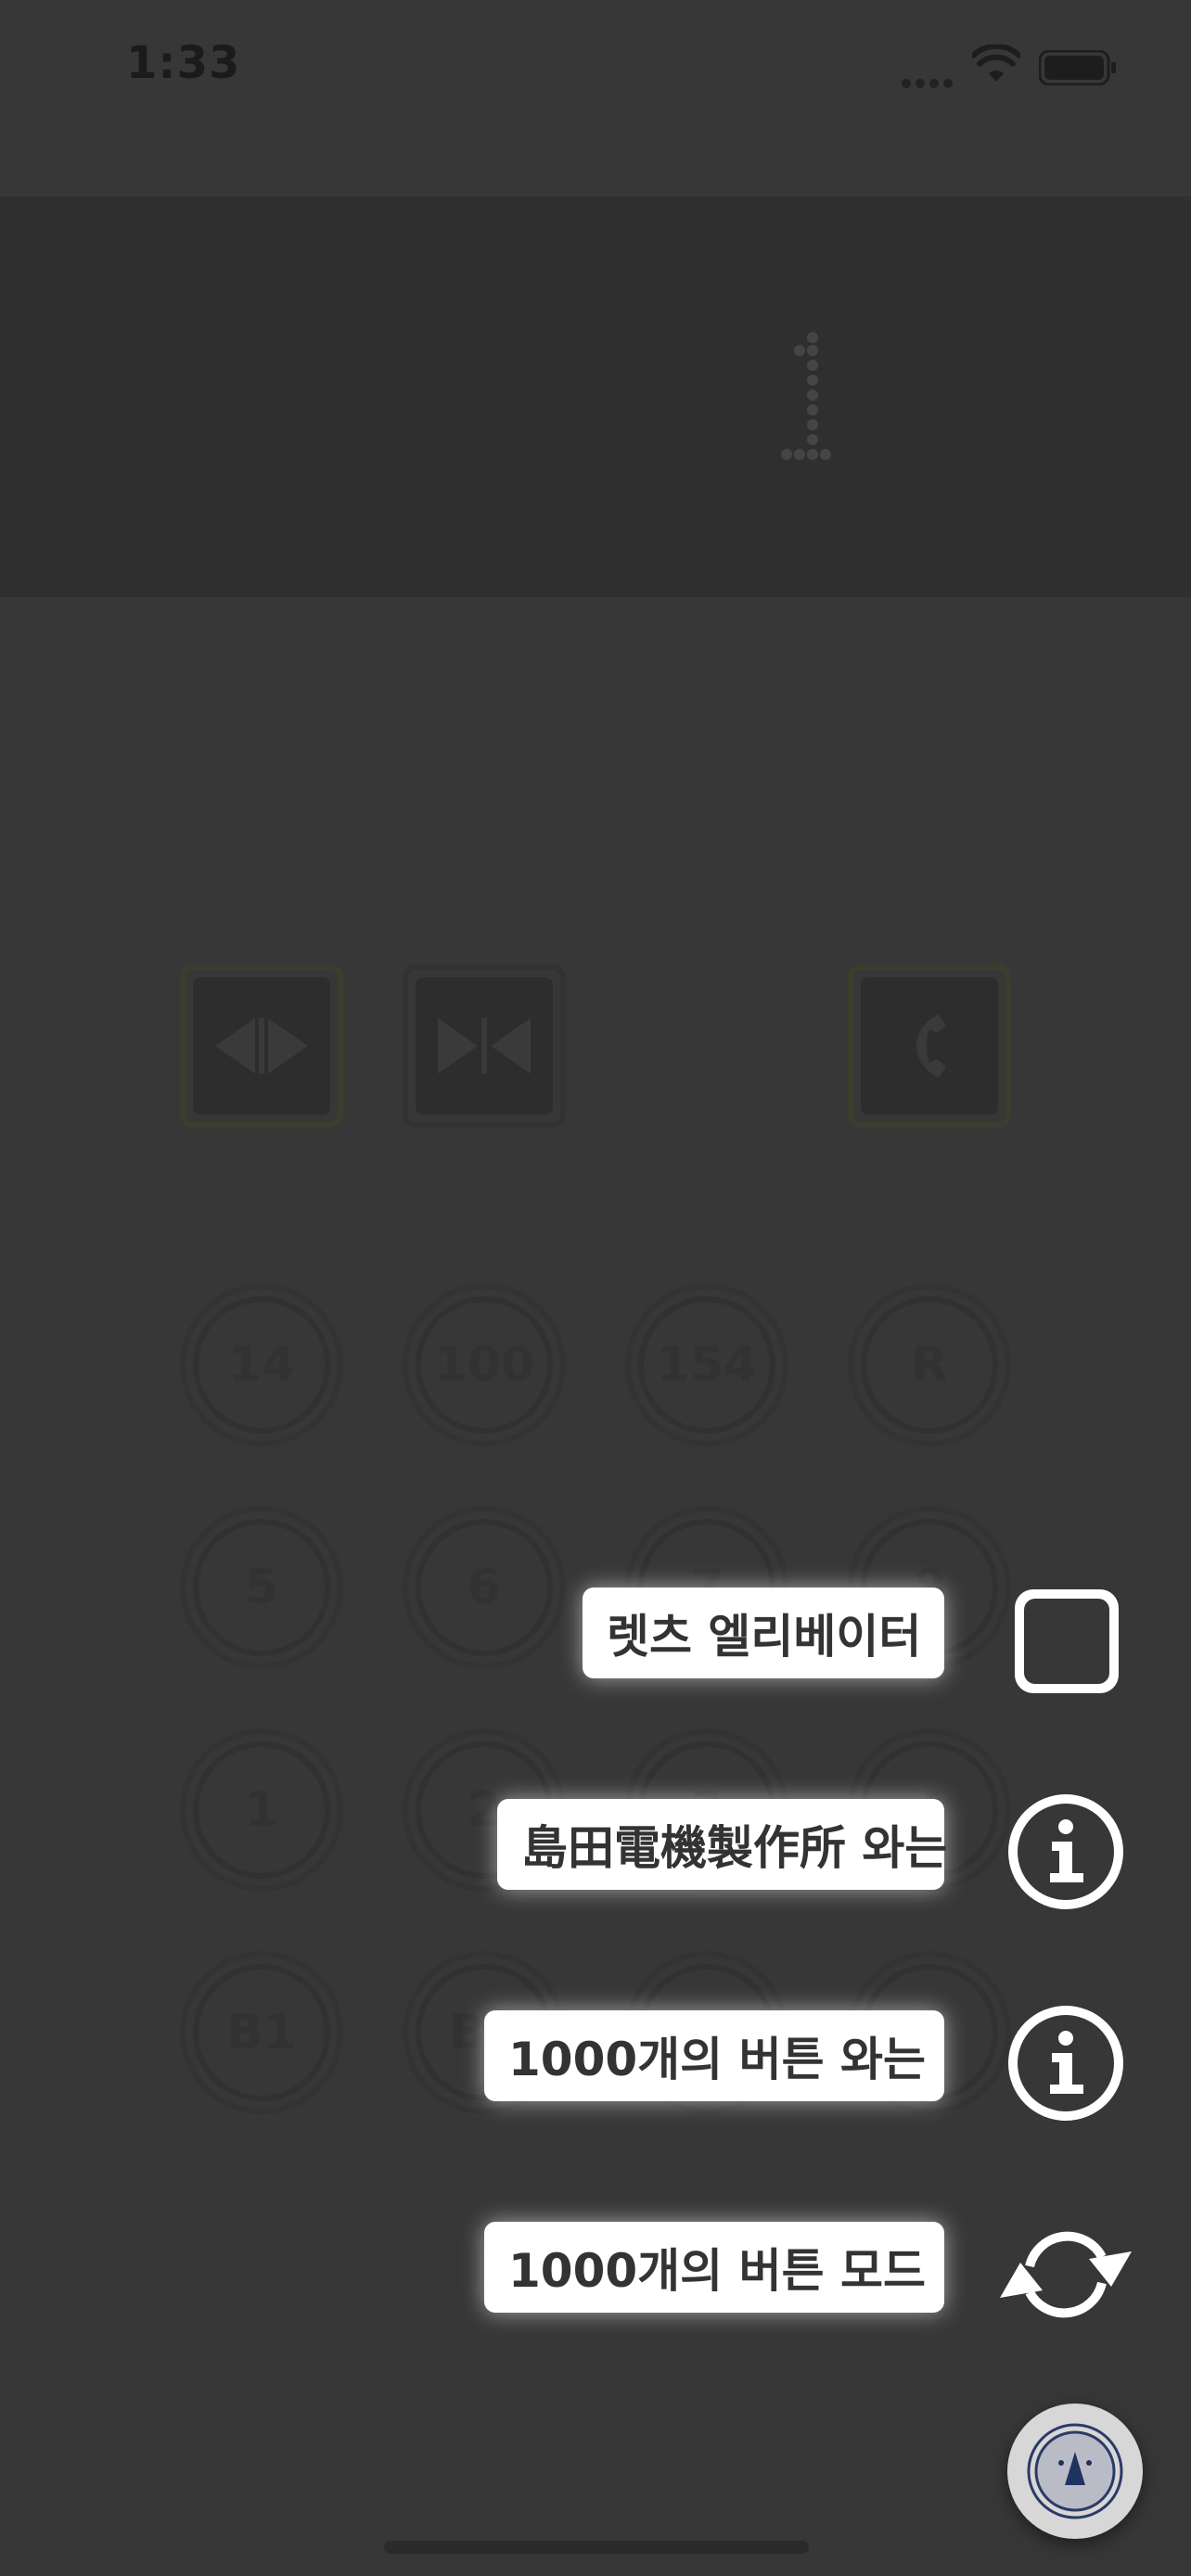 The height and width of the screenshot is (2576, 1191). I want to click on status-time: 1:33, so click(183, 63).